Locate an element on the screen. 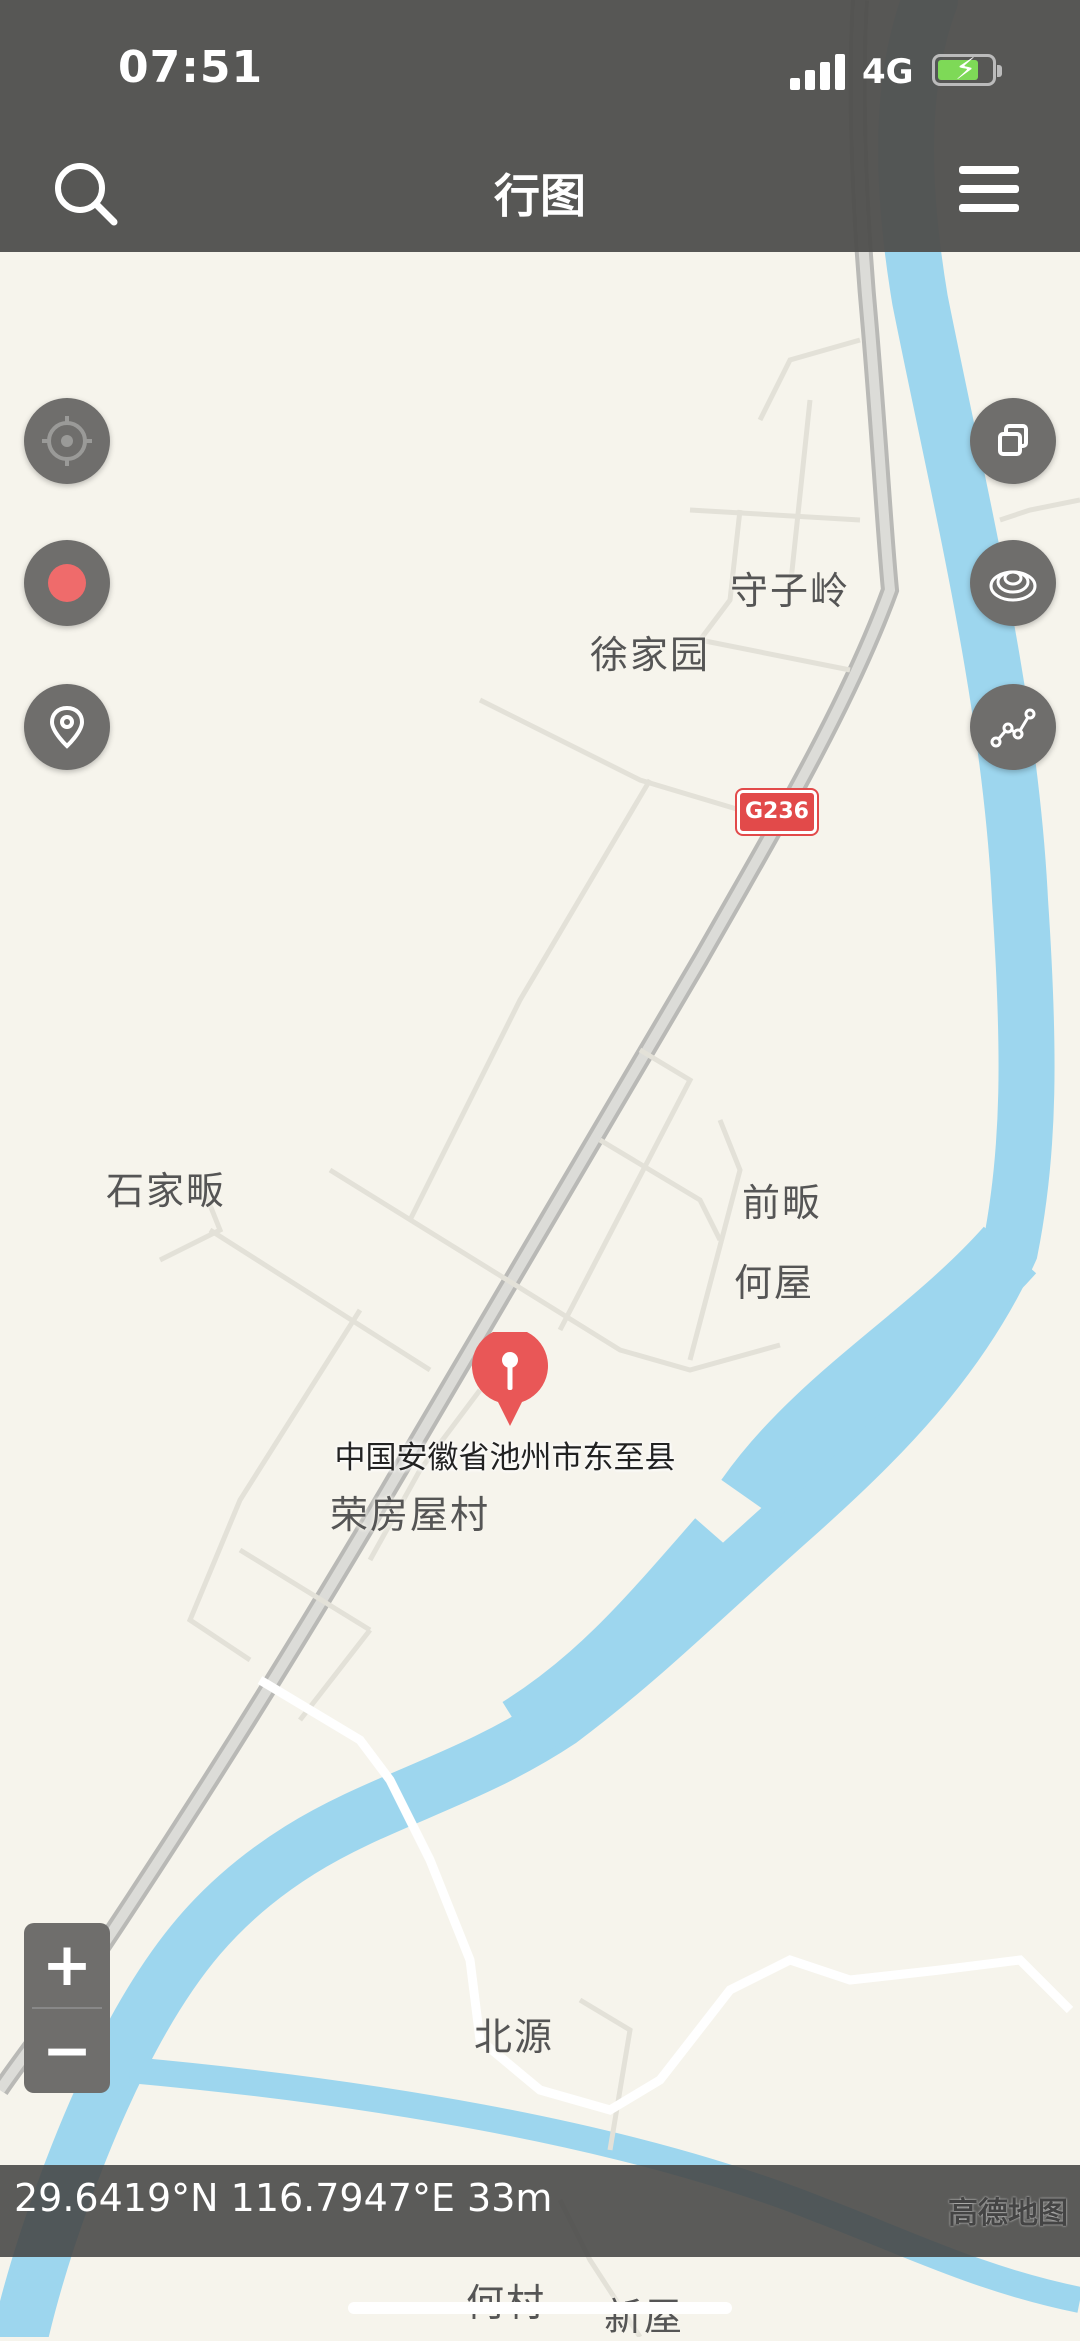 This screenshot has width=1080, height=2341. locate-button is located at coordinates (67, 441).